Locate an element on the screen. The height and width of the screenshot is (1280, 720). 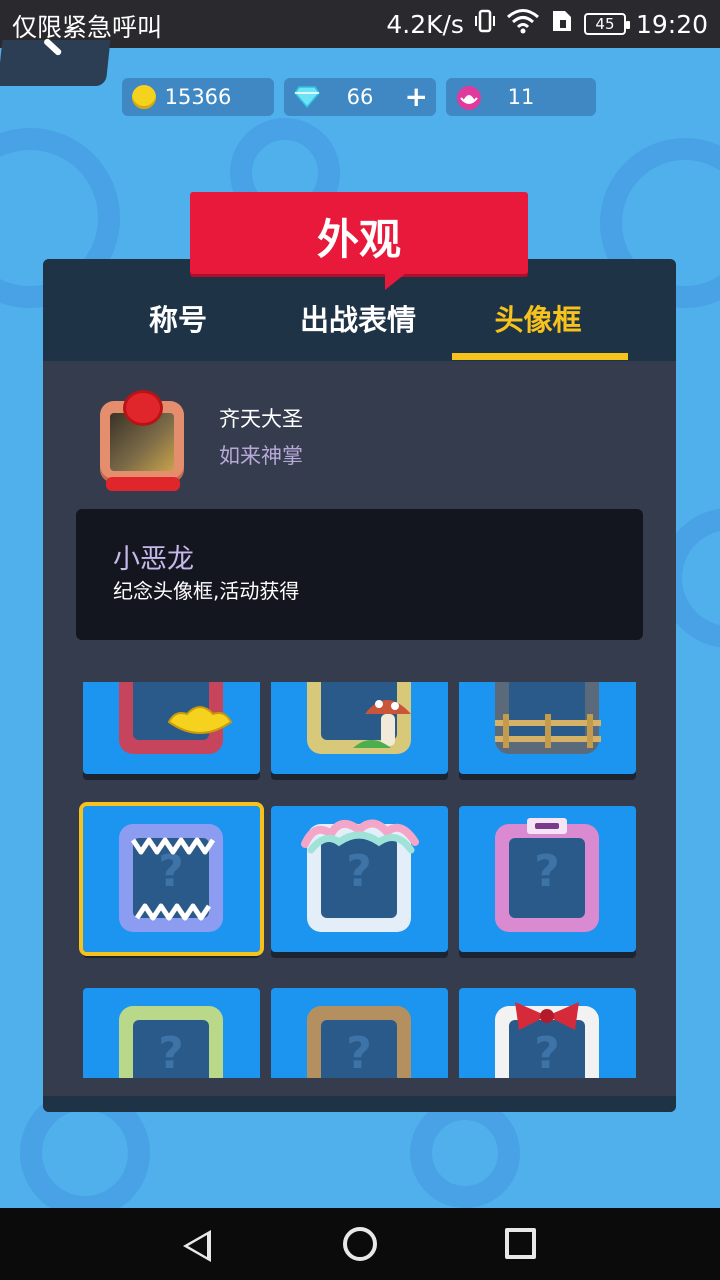
ribbon-icon is located at coordinates (143, 484).